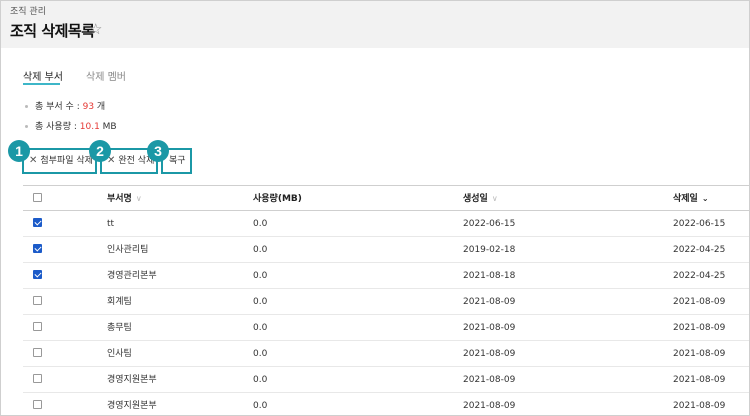 This screenshot has height=416, width=750. I want to click on select-all-checkbox, so click(37, 197).